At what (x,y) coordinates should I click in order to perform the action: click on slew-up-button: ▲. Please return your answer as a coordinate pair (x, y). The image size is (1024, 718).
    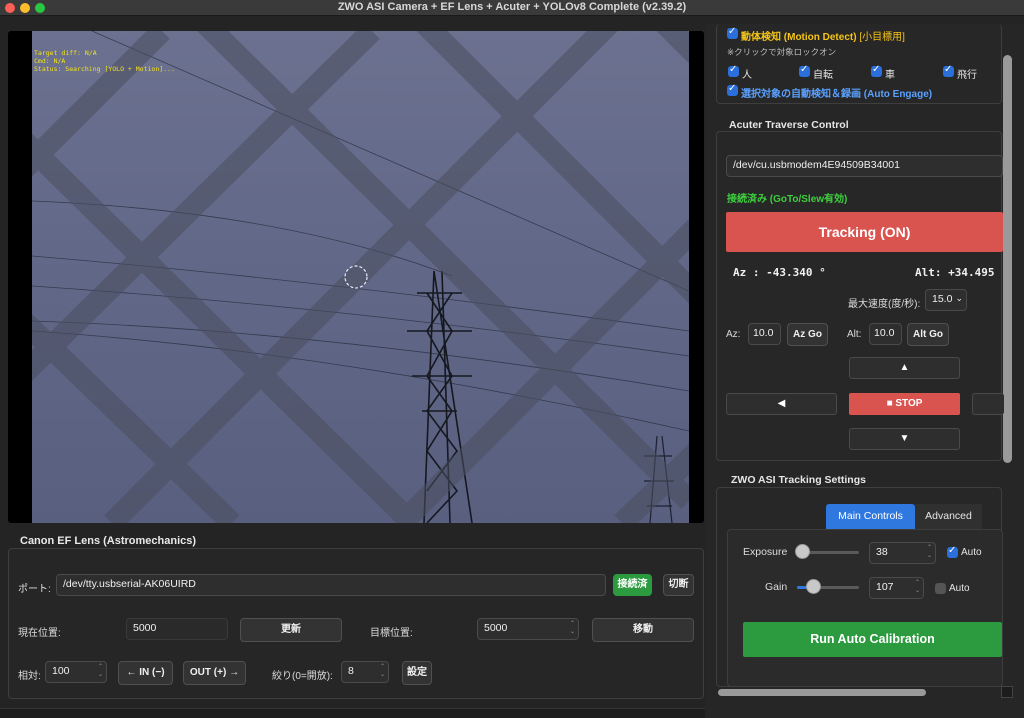
    Looking at the image, I should click on (904, 368).